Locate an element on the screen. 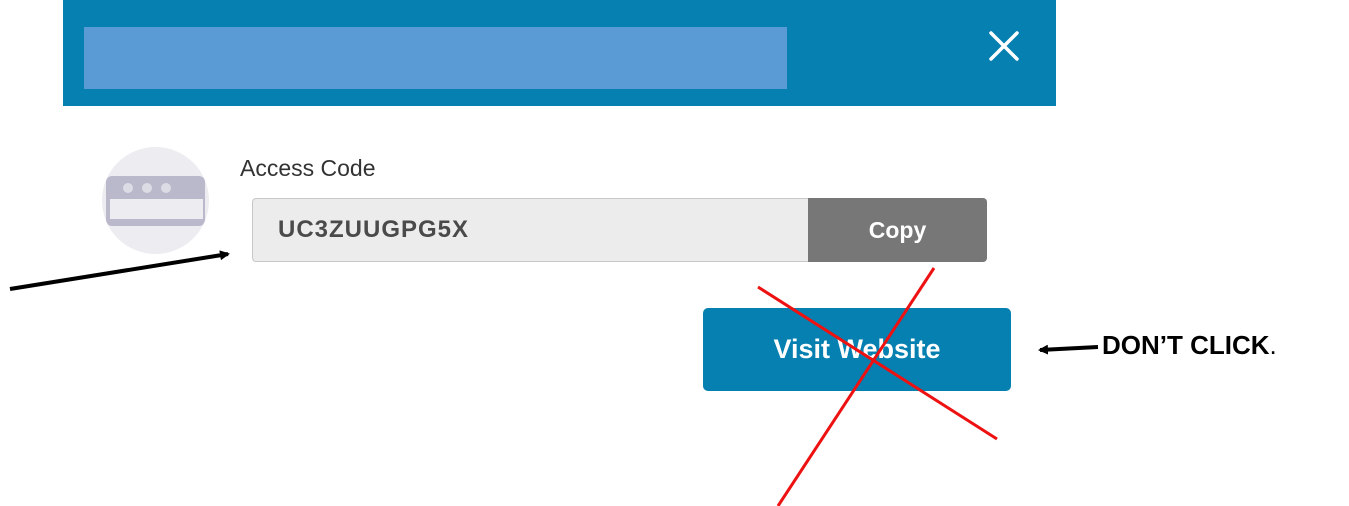 The width and height of the screenshot is (1349, 506). dont-click-annotation: DON’T CLICK. is located at coordinates (1189, 345).